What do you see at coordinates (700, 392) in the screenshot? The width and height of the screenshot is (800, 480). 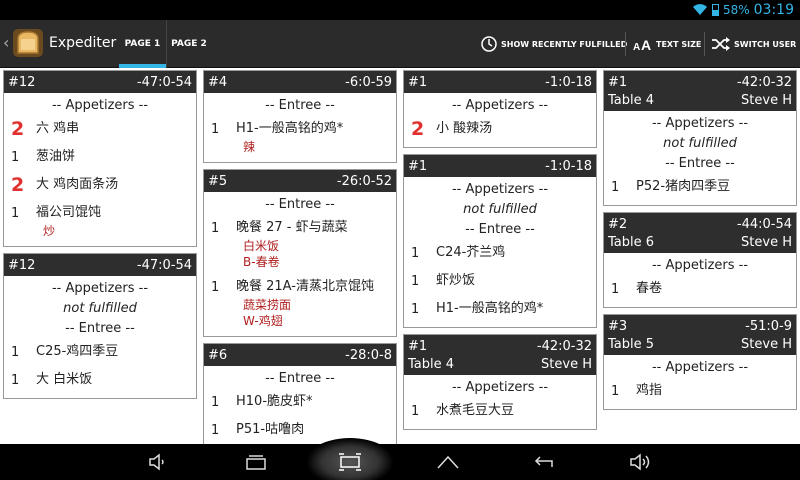 I see `order-item: 1 鸡指` at bounding box center [700, 392].